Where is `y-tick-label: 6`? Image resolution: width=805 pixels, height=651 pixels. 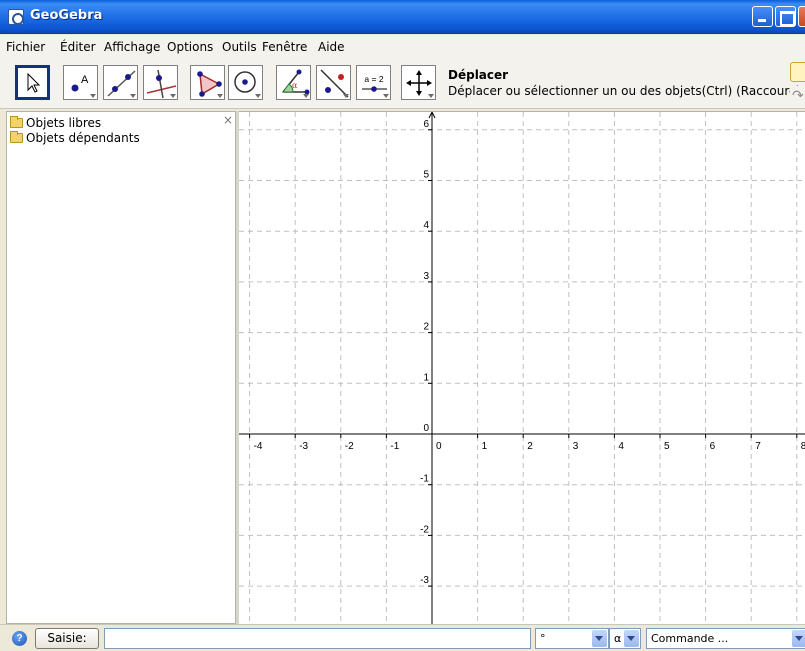 y-tick-label: 6 is located at coordinates (426, 124).